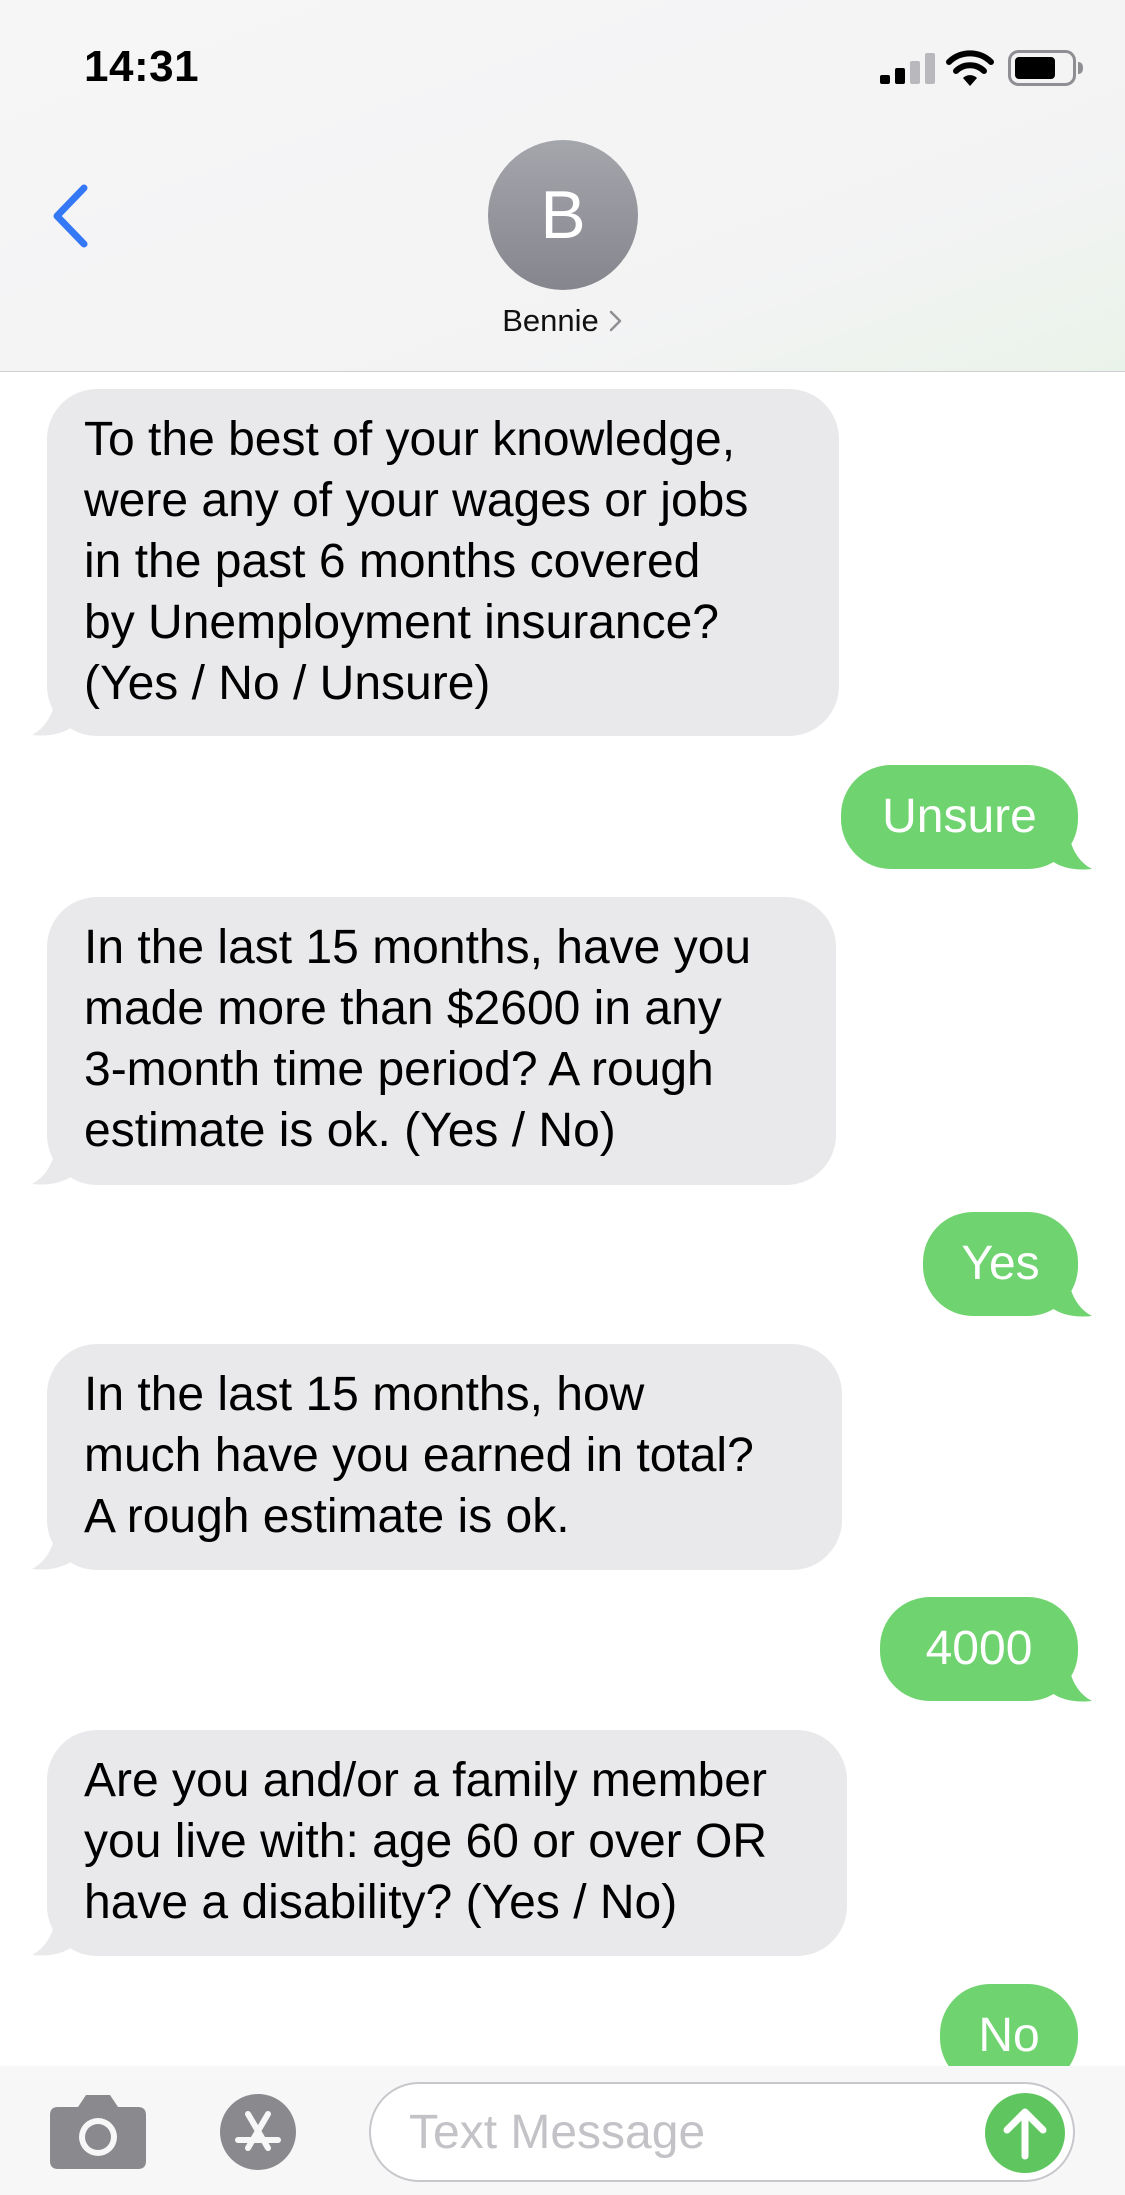 The image size is (1125, 2195). I want to click on status-time: 14:31, so click(142, 66).